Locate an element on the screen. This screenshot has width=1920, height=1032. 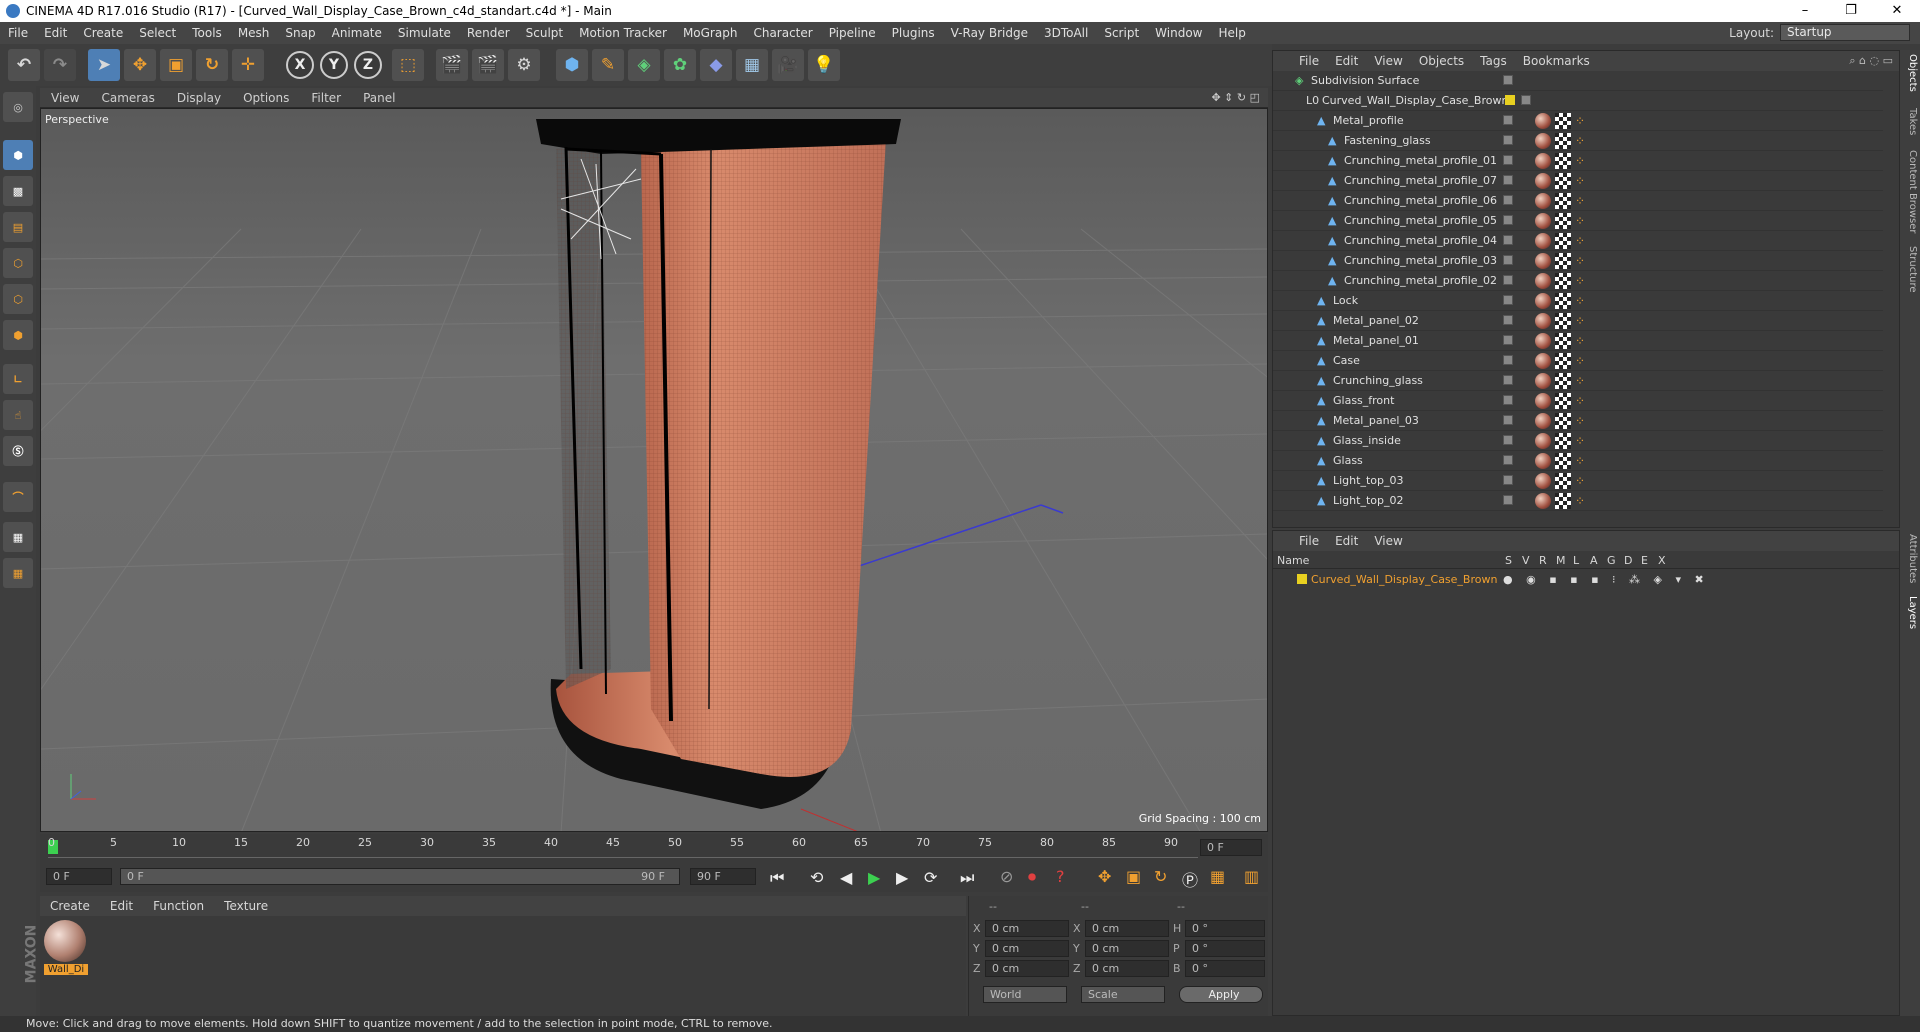
menu-help: Help is located at coordinates (1231, 33).